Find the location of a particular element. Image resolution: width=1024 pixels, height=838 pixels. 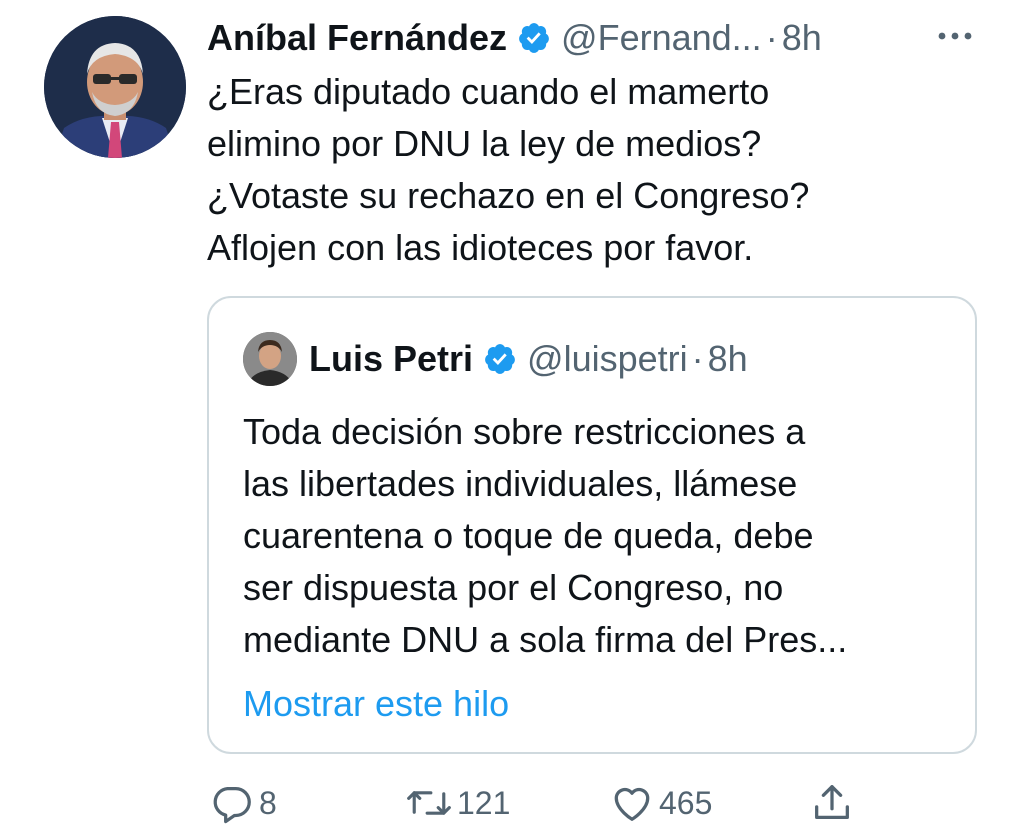

quoted-author-handle: @luispetri is located at coordinates (607, 359).